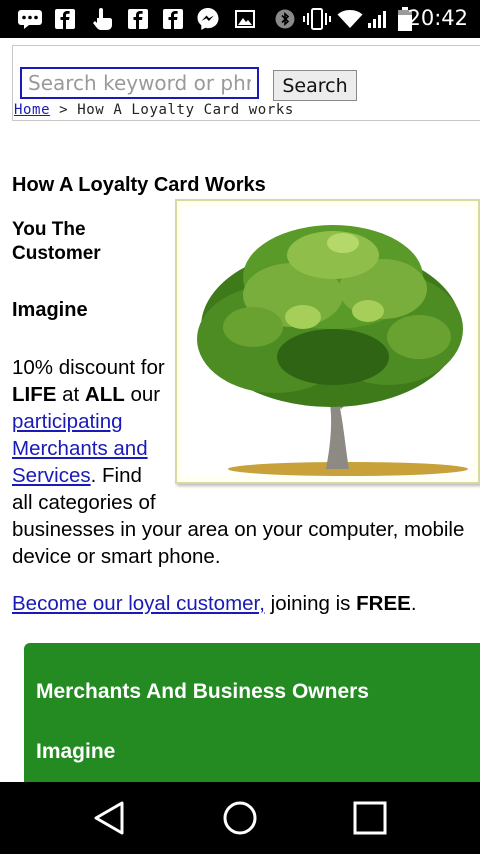 The image size is (480, 854). What do you see at coordinates (34, 394) in the screenshot?
I see `para-life: LIFE` at bounding box center [34, 394].